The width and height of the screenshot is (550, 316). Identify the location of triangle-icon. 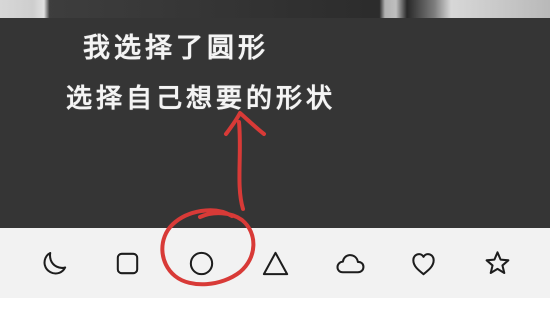
(275, 263).